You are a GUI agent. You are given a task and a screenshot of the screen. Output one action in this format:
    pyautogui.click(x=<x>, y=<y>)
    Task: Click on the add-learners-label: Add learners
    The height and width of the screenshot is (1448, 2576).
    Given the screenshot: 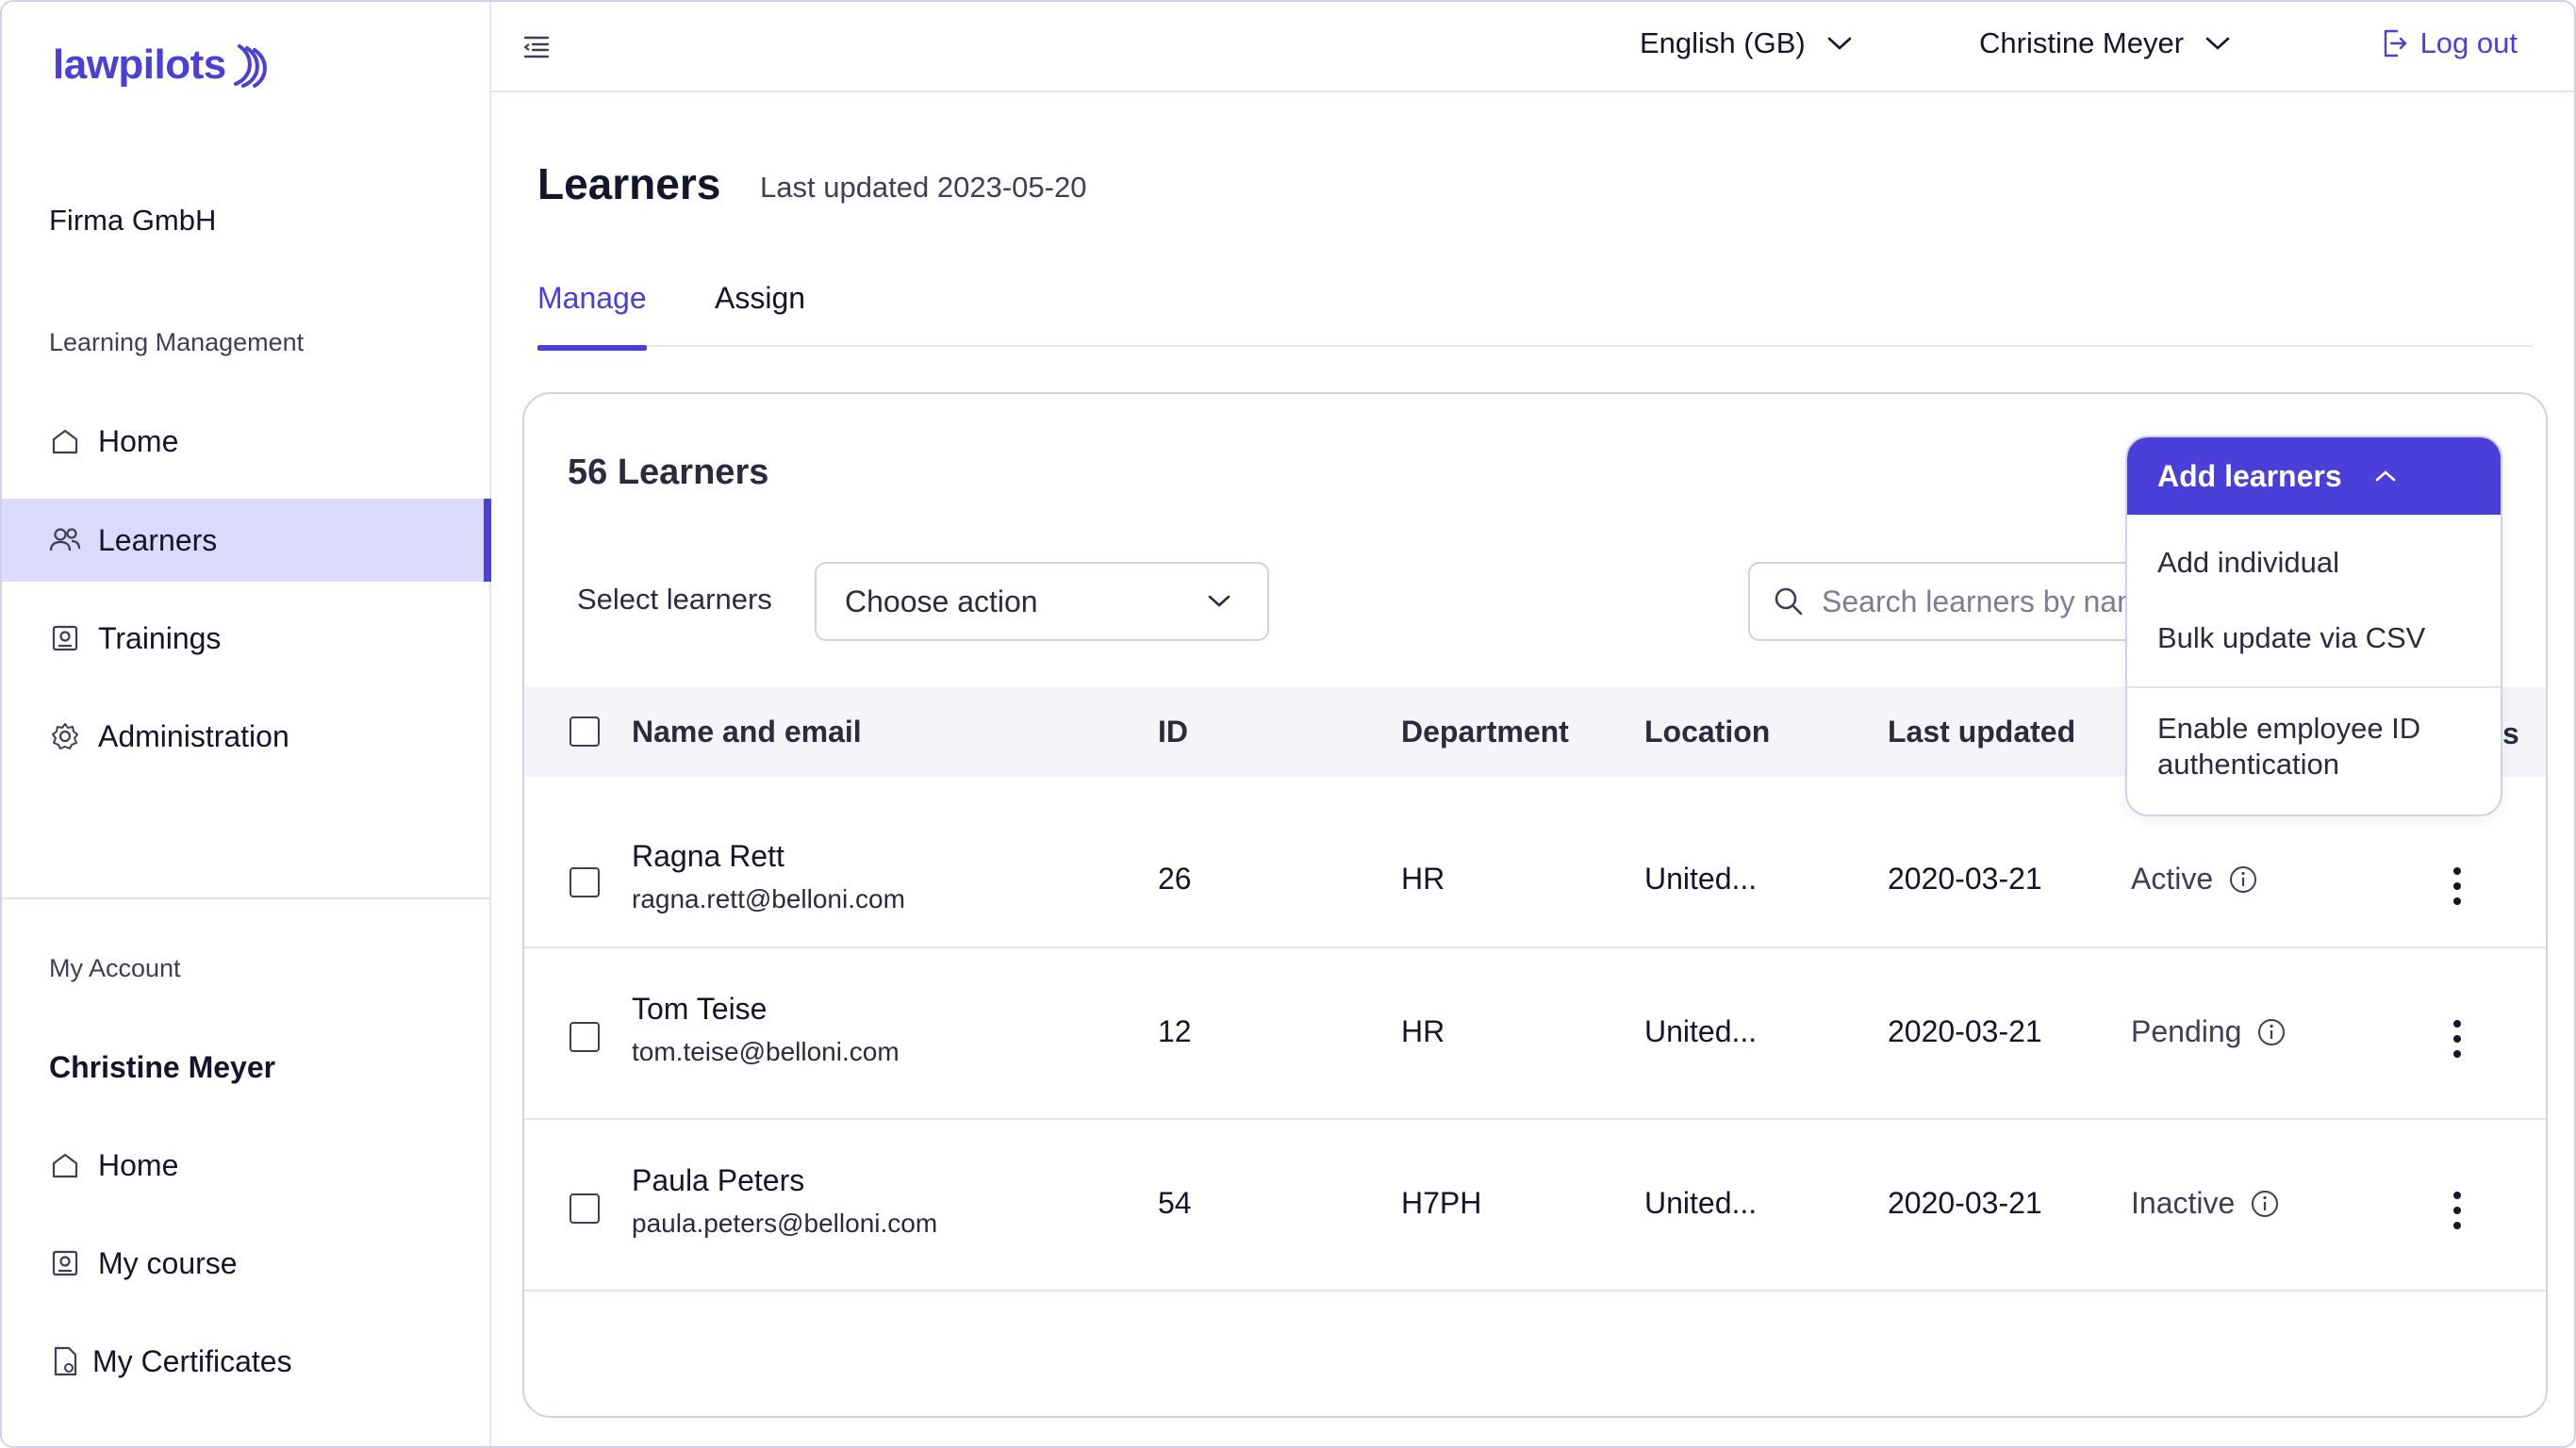 What is the action you would take?
    pyautogui.click(x=2249, y=475)
    